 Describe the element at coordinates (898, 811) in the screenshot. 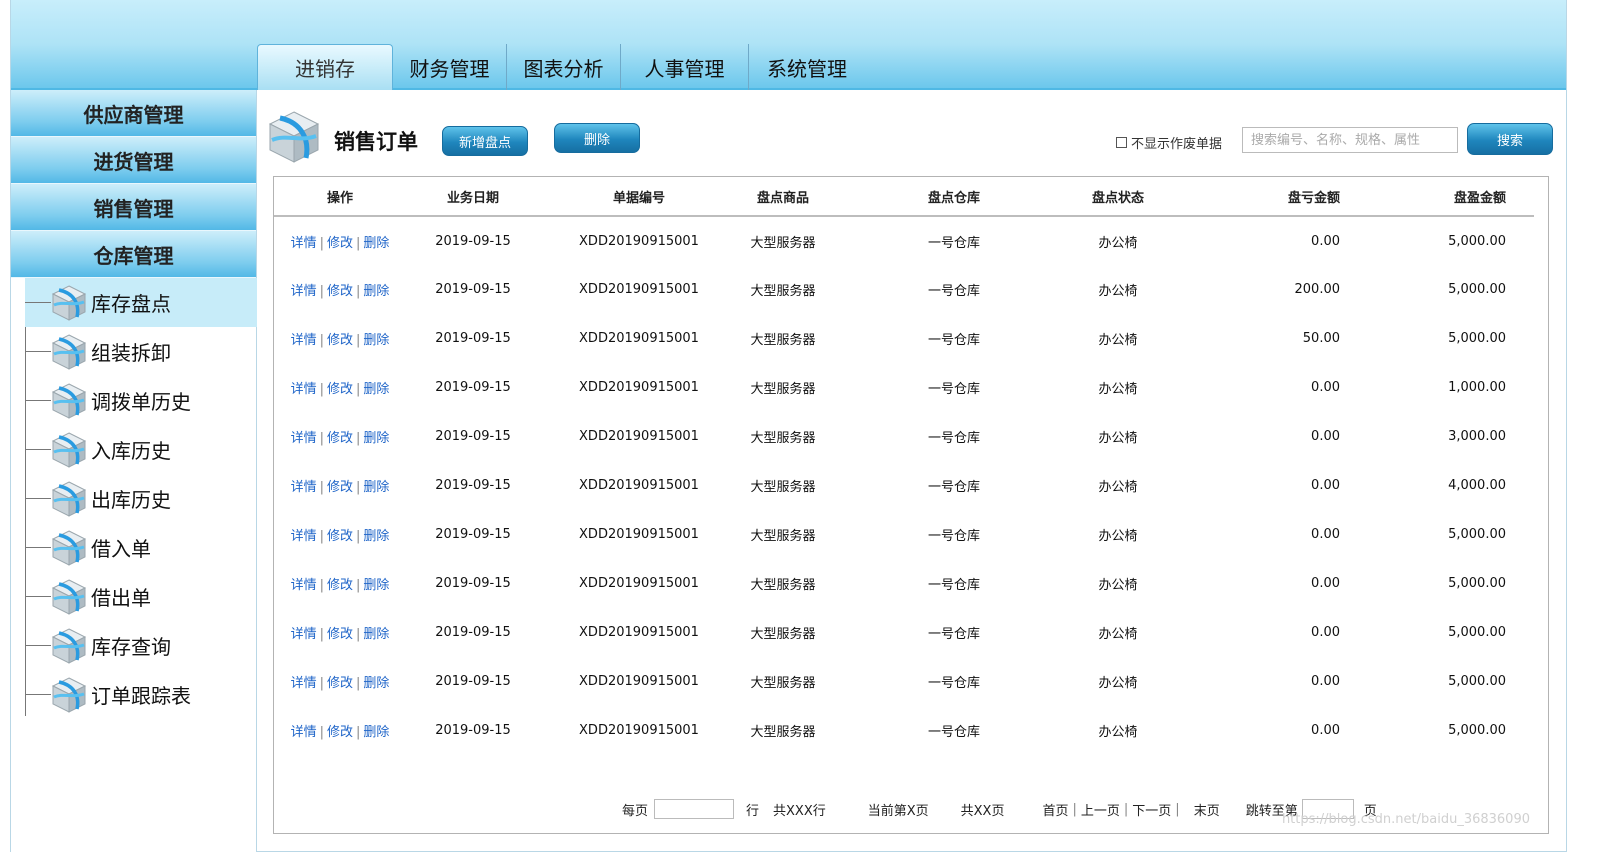

I see `current-page: 当前第X页` at that location.